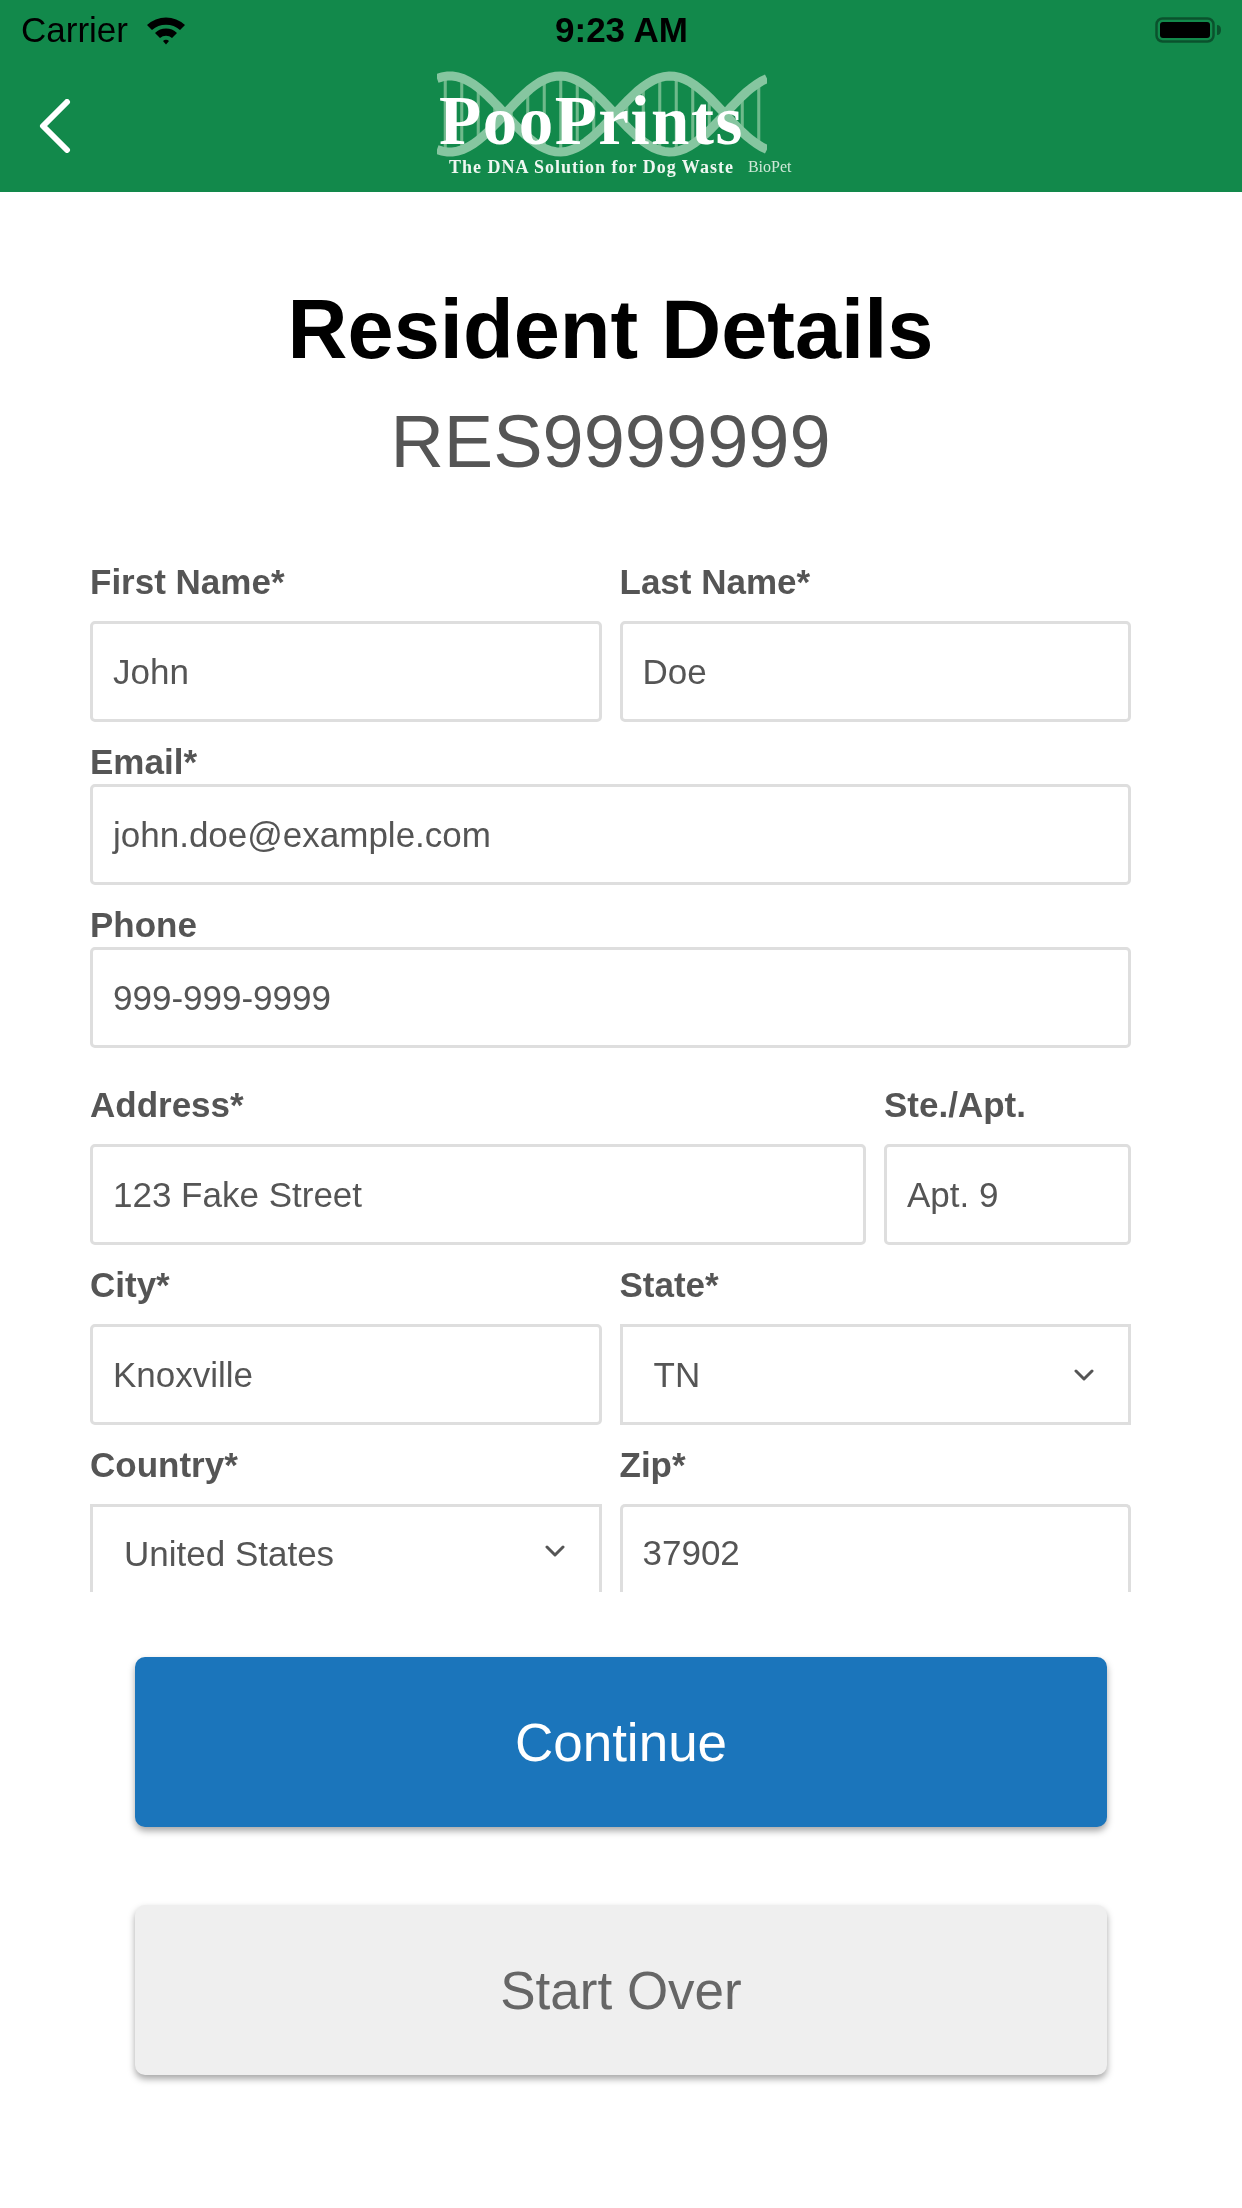 The height and width of the screenshot is (2208, 1242). I want to click on field-label: Address*, so click(167, 1105).